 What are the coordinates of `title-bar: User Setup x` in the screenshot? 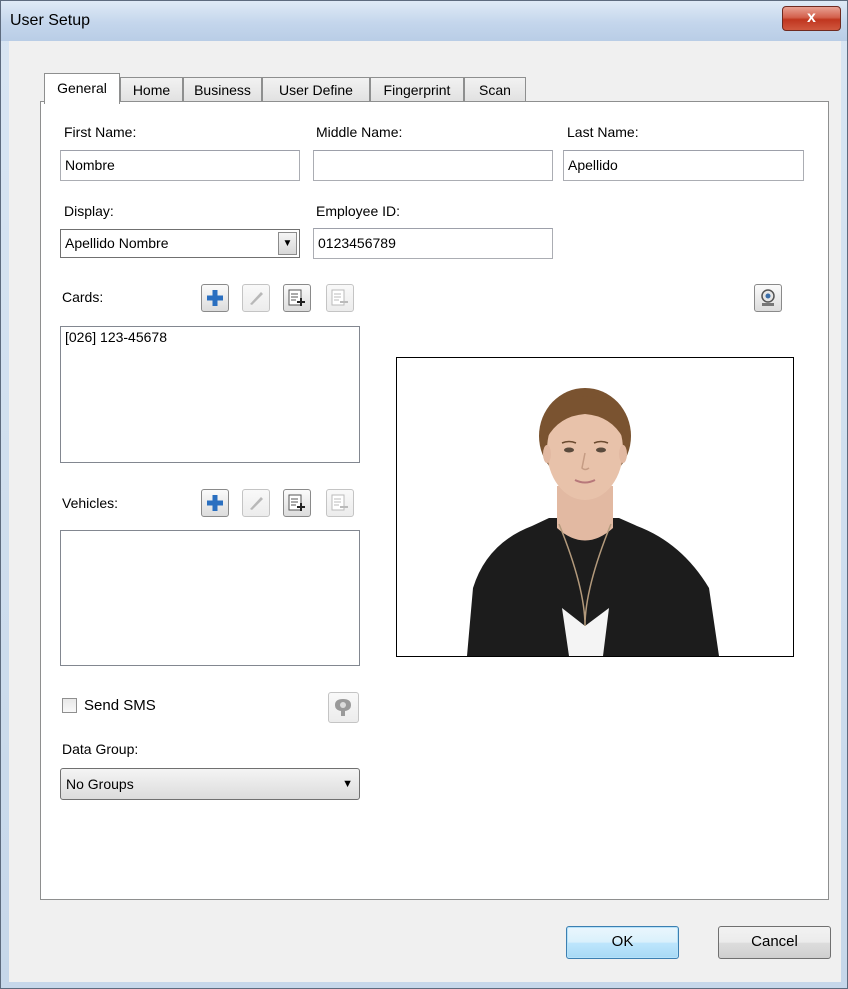 It's located at (424, 21).